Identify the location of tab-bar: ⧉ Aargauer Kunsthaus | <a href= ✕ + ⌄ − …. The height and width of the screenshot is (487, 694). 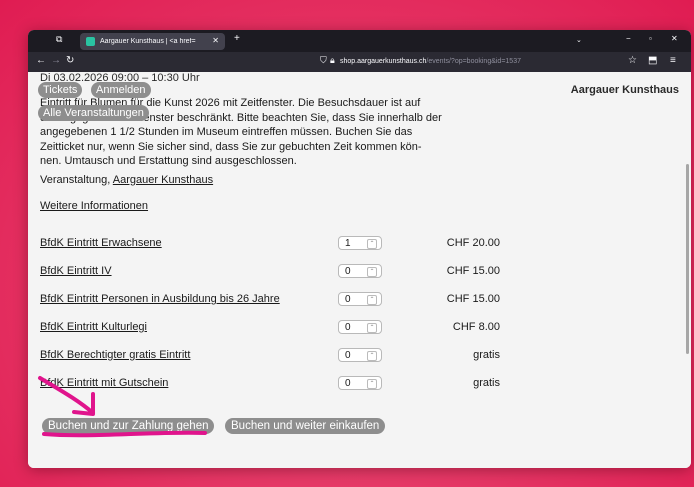
(359, 41).